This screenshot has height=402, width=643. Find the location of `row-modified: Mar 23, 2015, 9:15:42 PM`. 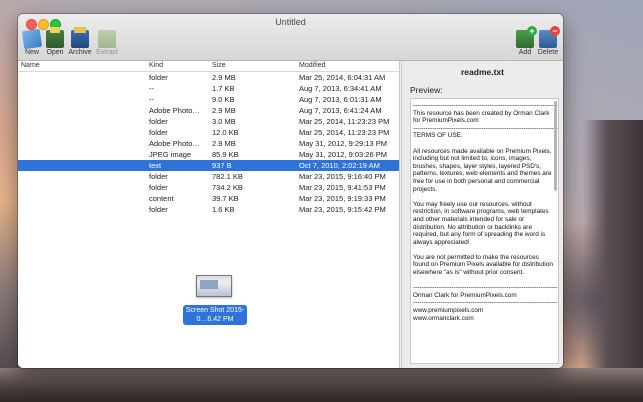

row-modified: Mar 23, 2015, 9:15:42 PM is located at coordinates (342, 209).